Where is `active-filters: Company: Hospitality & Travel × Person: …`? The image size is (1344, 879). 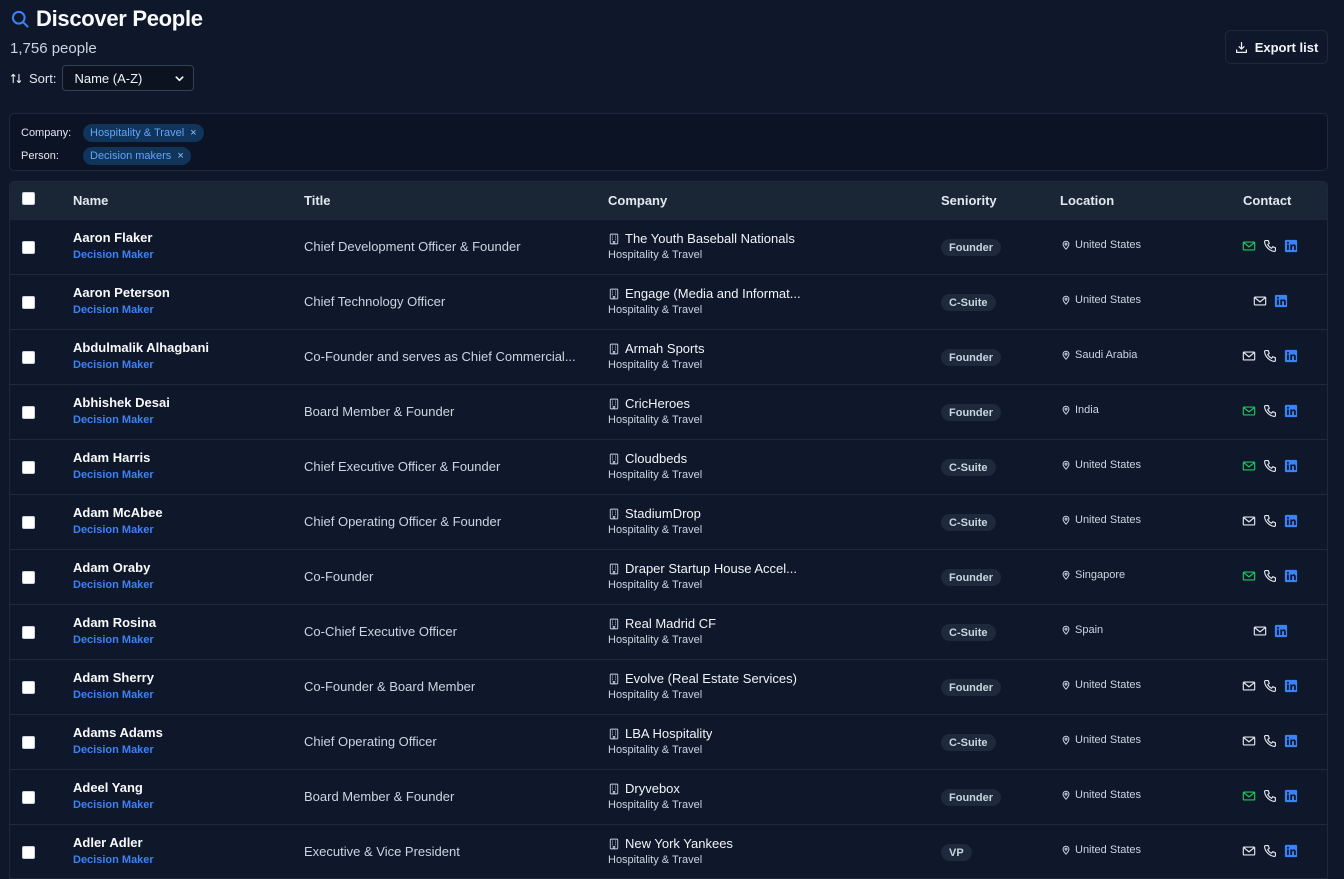 active-filters: Company: Hospitality & Travel × Person: … is located at coordinates (668, 142).